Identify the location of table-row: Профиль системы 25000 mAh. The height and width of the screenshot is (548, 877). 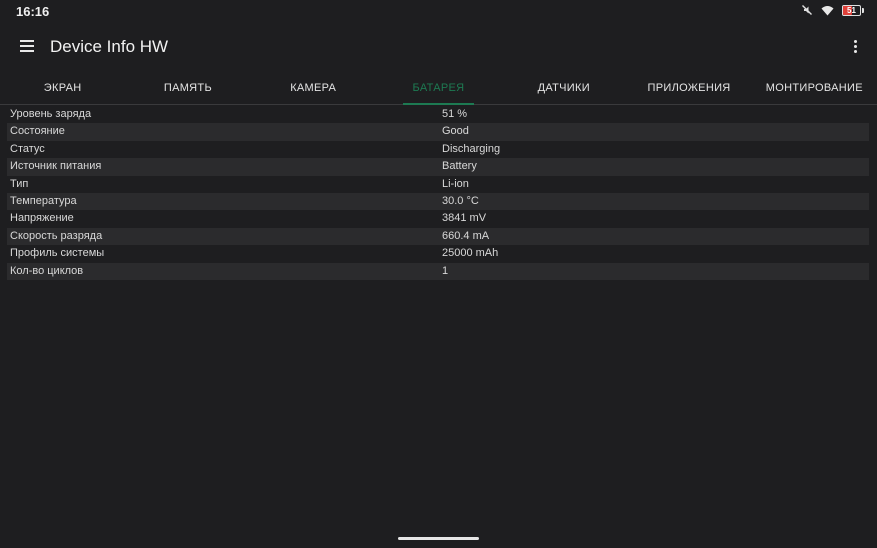
(438, 253).